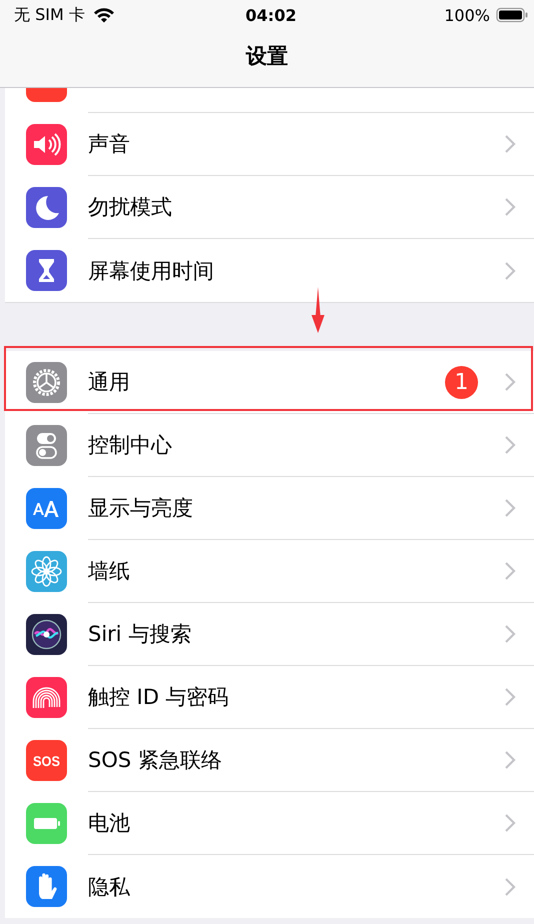 The height and width of the screenshot is (924, 534). Describe the element at coordinates (109, 571) in the screenshot. I see `row-label: 墙纸` at that location.